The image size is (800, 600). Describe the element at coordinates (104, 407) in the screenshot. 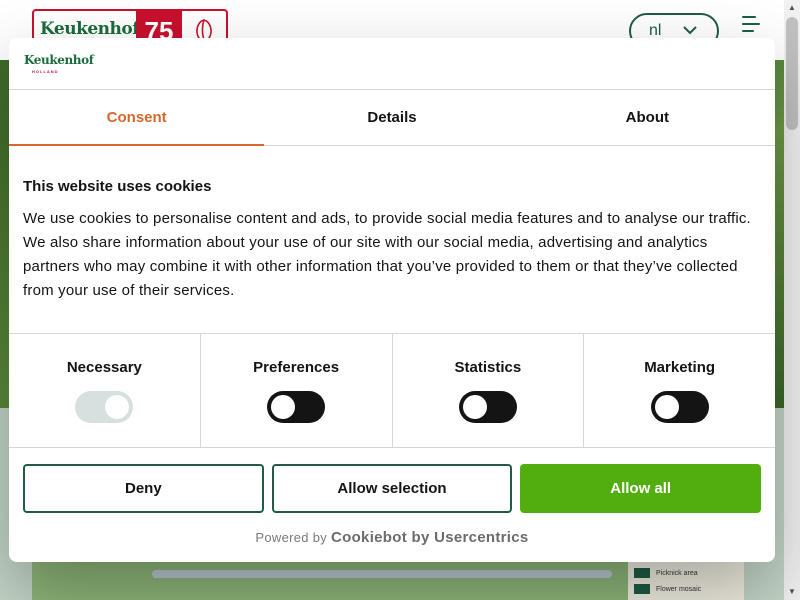

I see `necessary-toggle` at that location.